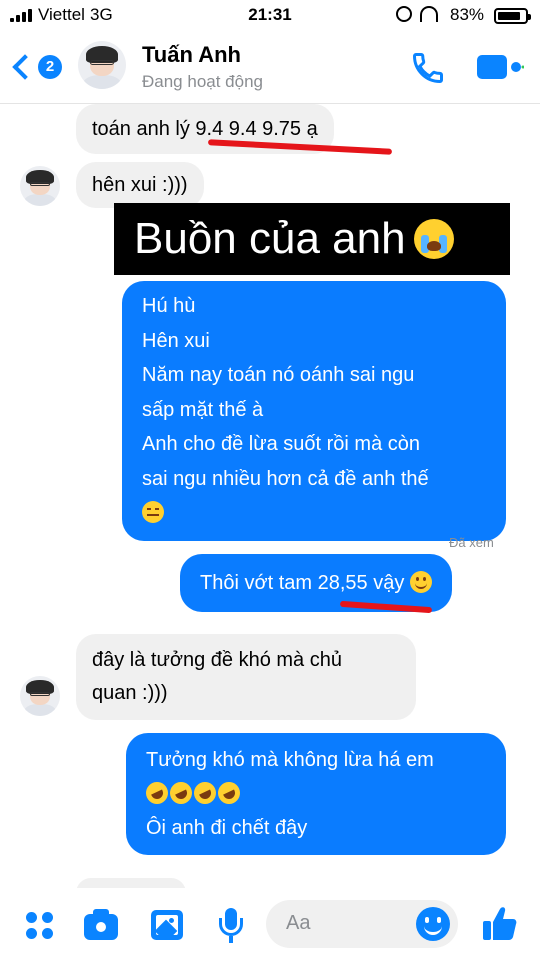 This screenshot has width=540, height=960. I want to click on message-line: sai ngu nhiều hơn cả đề anh thế, so click(285, 478).